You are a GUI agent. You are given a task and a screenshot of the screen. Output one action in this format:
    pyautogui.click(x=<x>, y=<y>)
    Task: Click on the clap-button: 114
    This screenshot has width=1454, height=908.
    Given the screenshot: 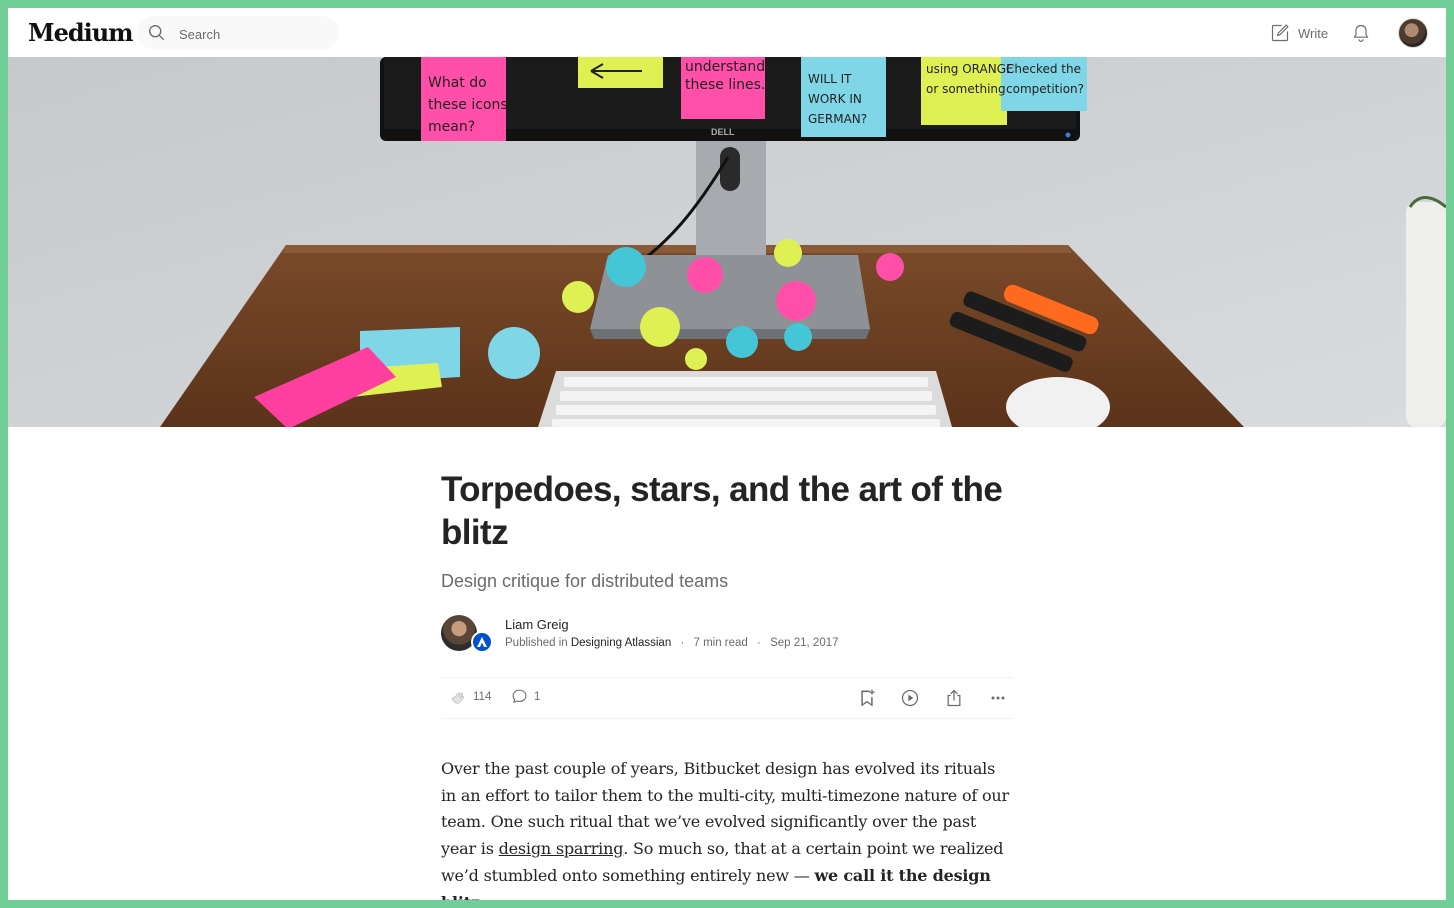 What is the action you would take?
    pyautogui.click(x=470, y=697)
    